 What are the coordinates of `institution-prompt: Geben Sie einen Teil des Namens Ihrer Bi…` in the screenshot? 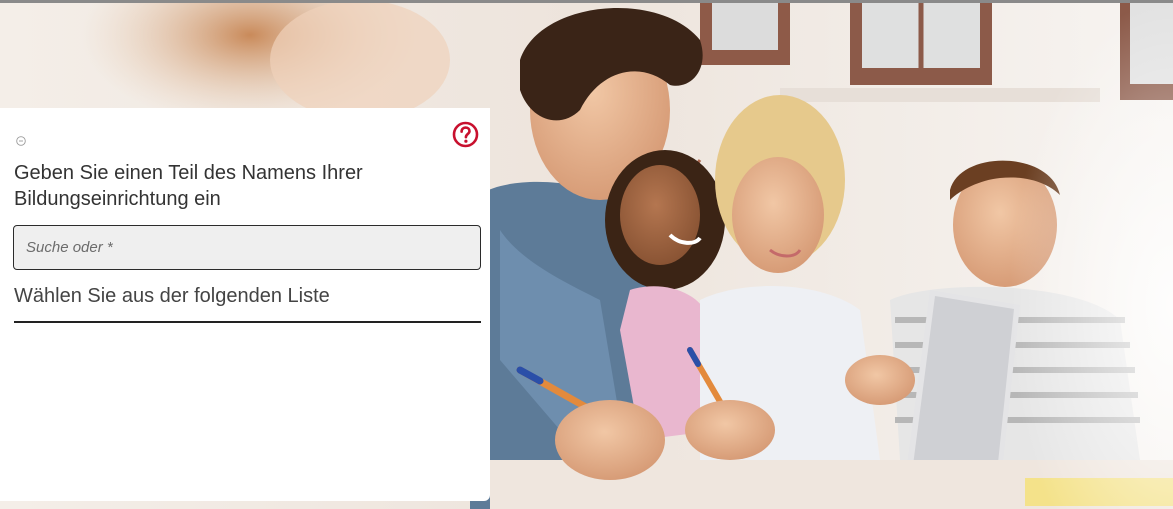 It's located at (188, 186).